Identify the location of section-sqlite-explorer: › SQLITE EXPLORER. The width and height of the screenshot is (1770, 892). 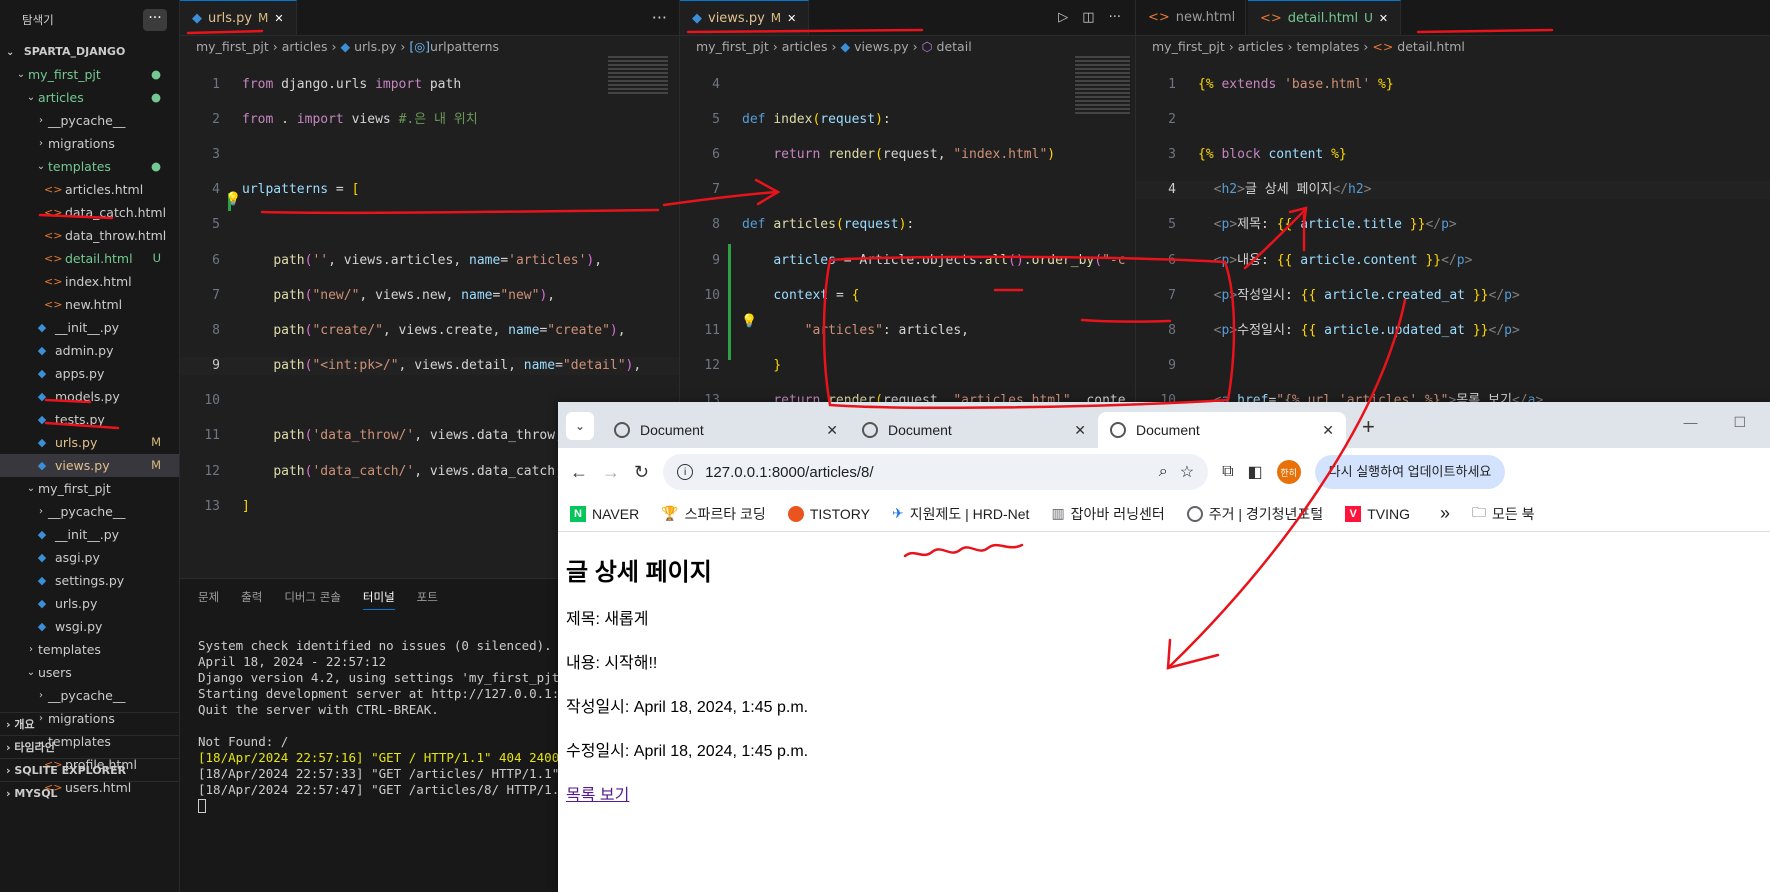
(90, 769).